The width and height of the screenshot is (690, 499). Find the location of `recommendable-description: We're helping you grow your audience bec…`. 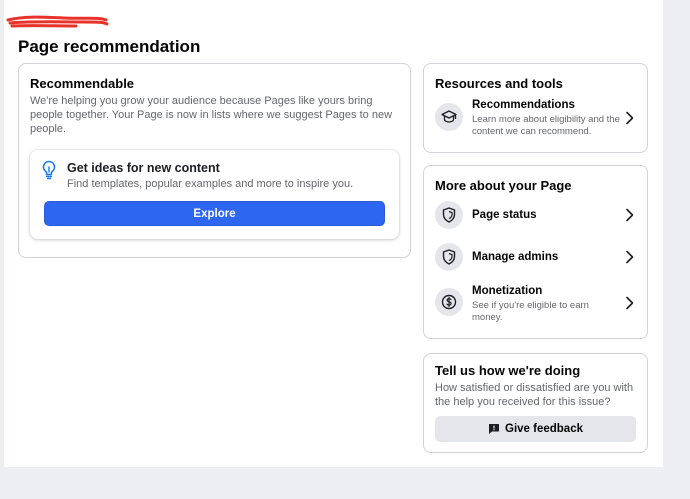

recommendable-description: We're helping you grow your audience bec… is located at coordinates (211, 115).